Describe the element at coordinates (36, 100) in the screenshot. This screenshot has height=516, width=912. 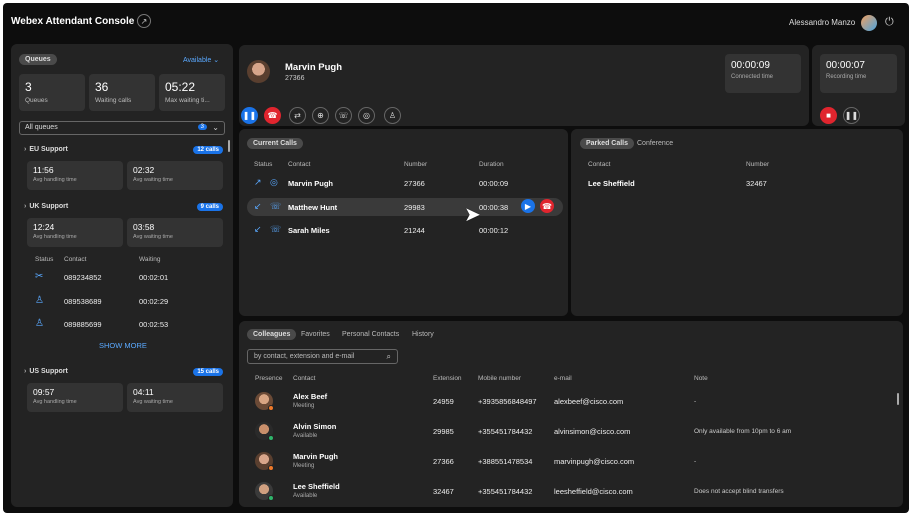
I see `stat-label: Queues` at that location.